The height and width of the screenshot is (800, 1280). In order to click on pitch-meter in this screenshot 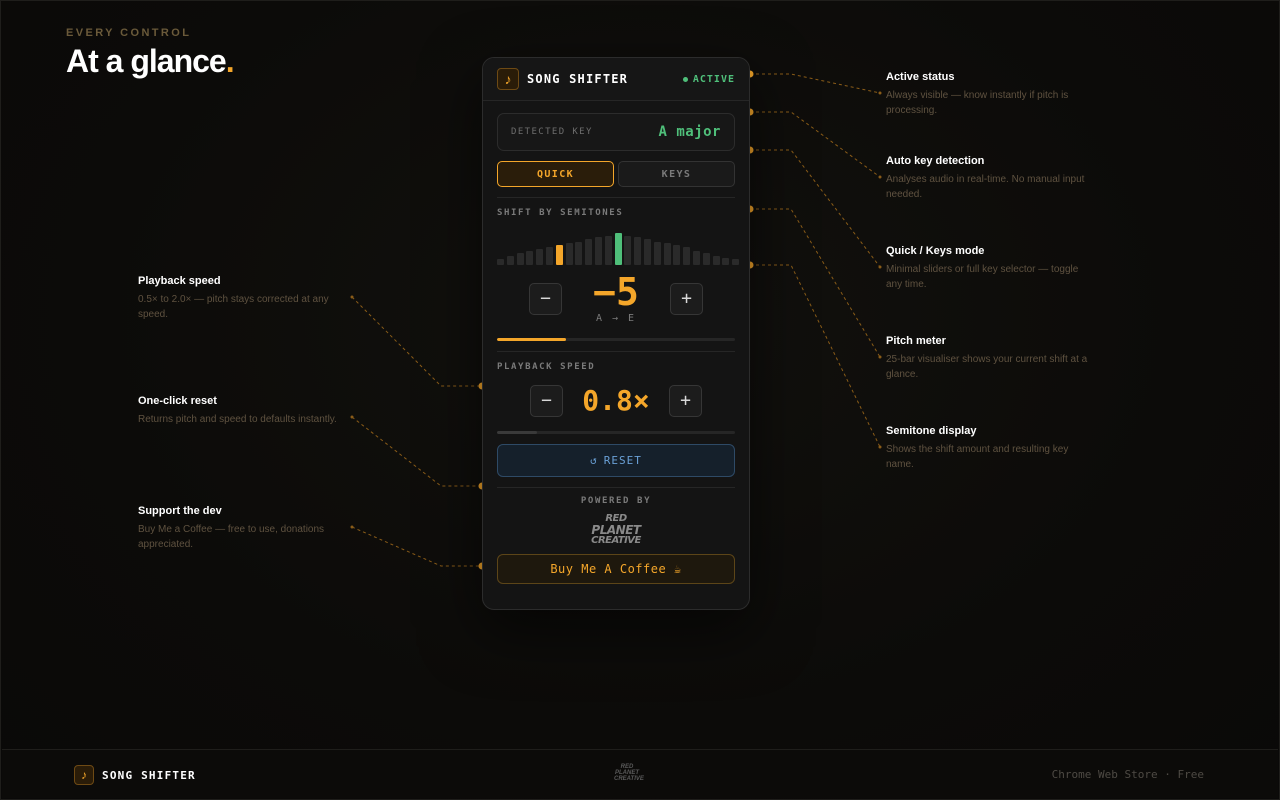, I will do `click(618, 249)`.